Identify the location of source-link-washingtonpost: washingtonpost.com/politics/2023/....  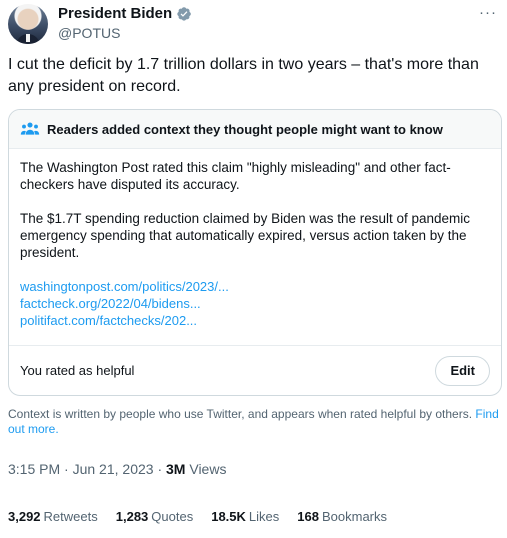
(255, 286).